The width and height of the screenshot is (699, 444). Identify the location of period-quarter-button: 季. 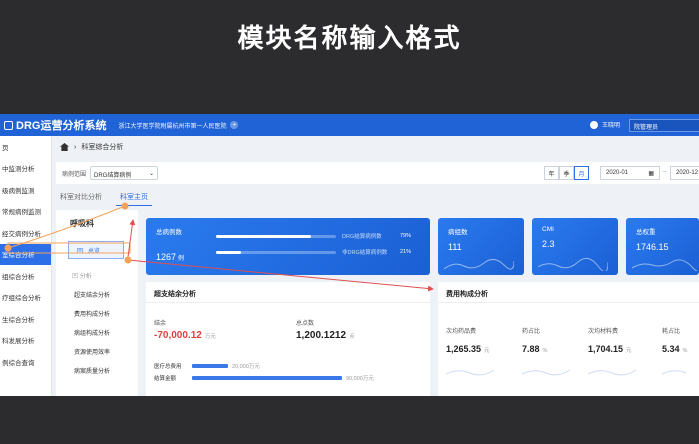
(566, 173).